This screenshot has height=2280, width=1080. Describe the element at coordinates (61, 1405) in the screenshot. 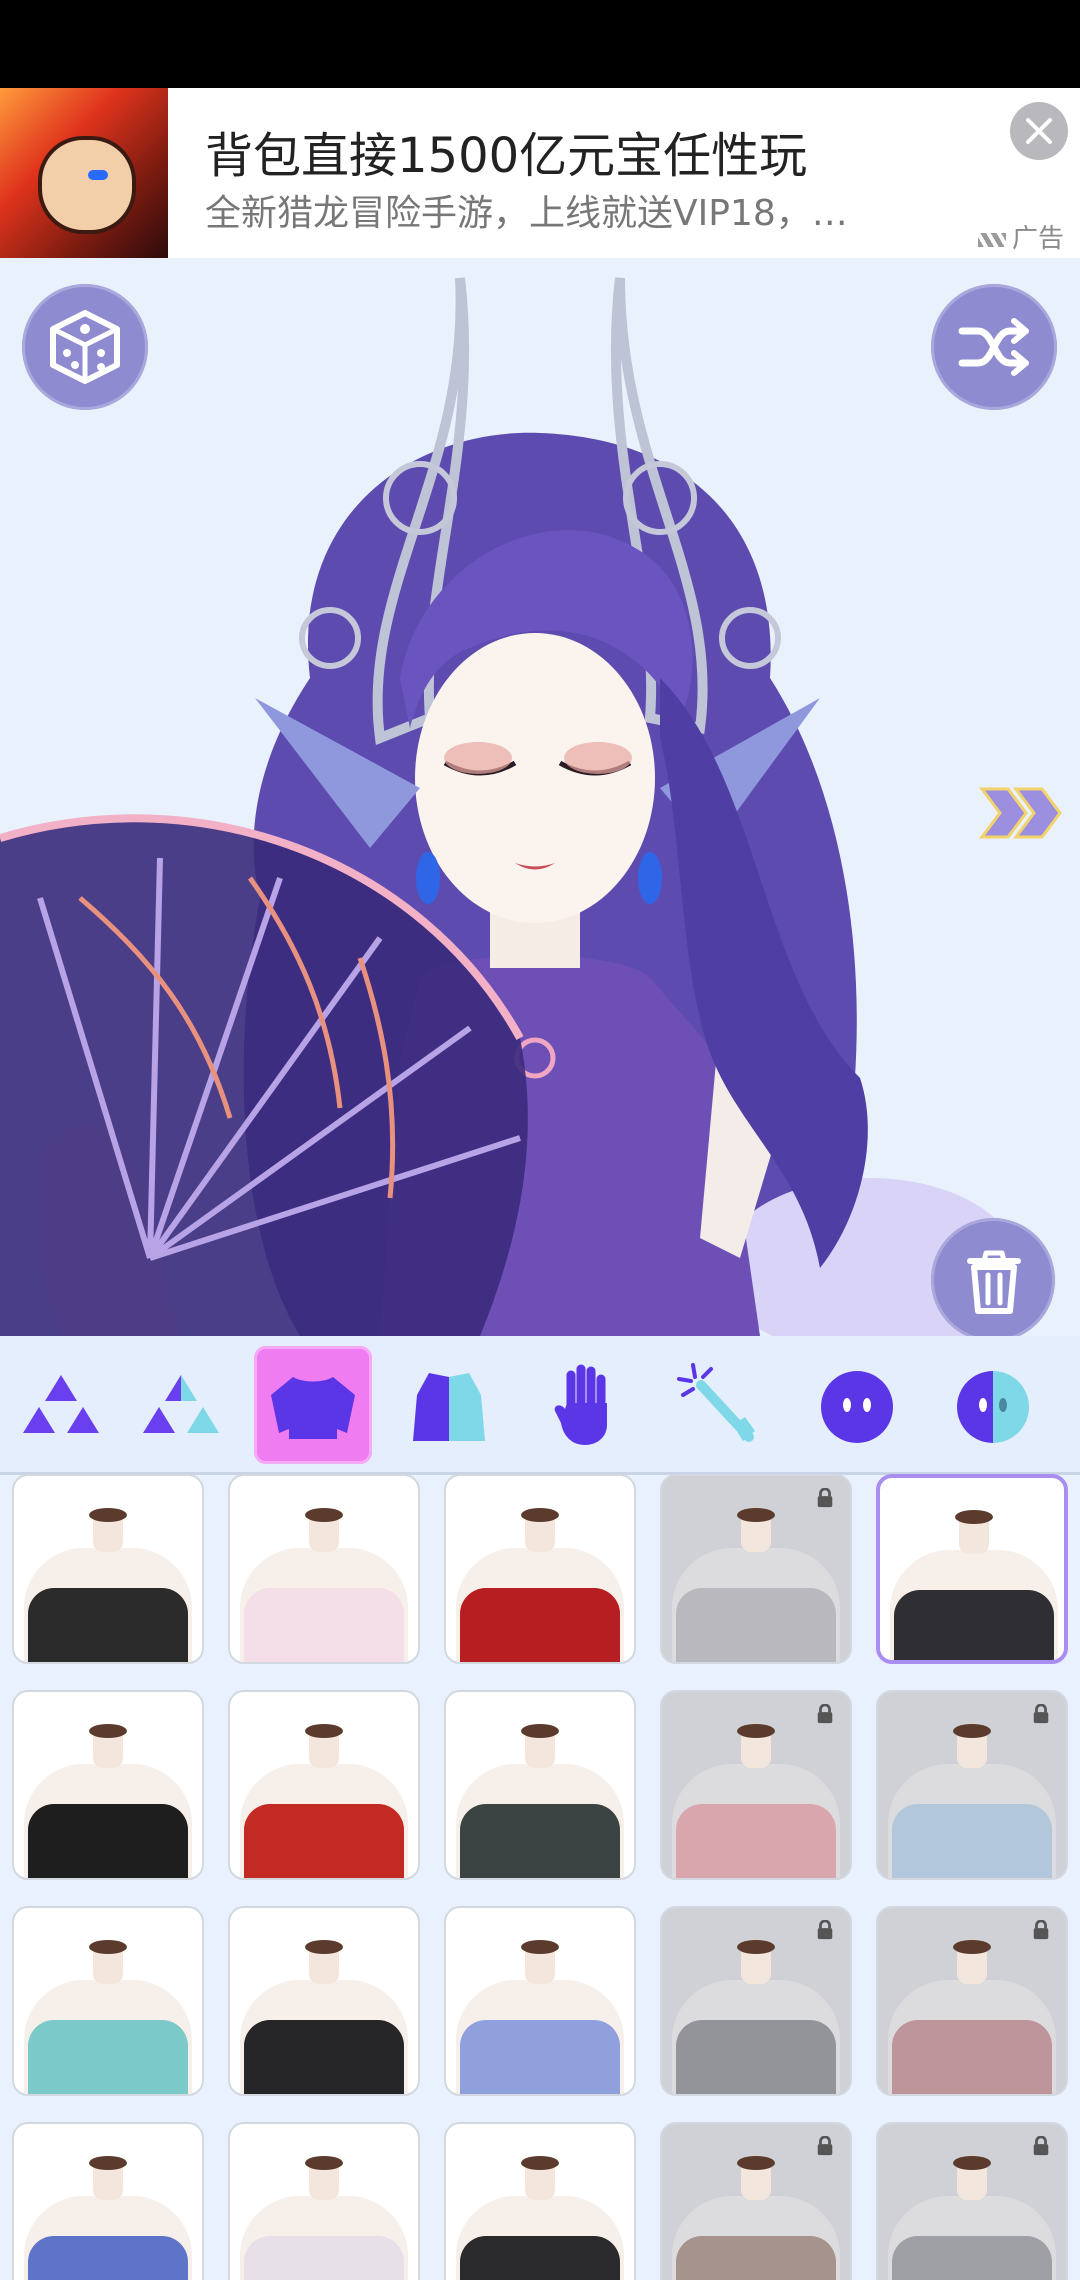

I see `tab-base` at that location.